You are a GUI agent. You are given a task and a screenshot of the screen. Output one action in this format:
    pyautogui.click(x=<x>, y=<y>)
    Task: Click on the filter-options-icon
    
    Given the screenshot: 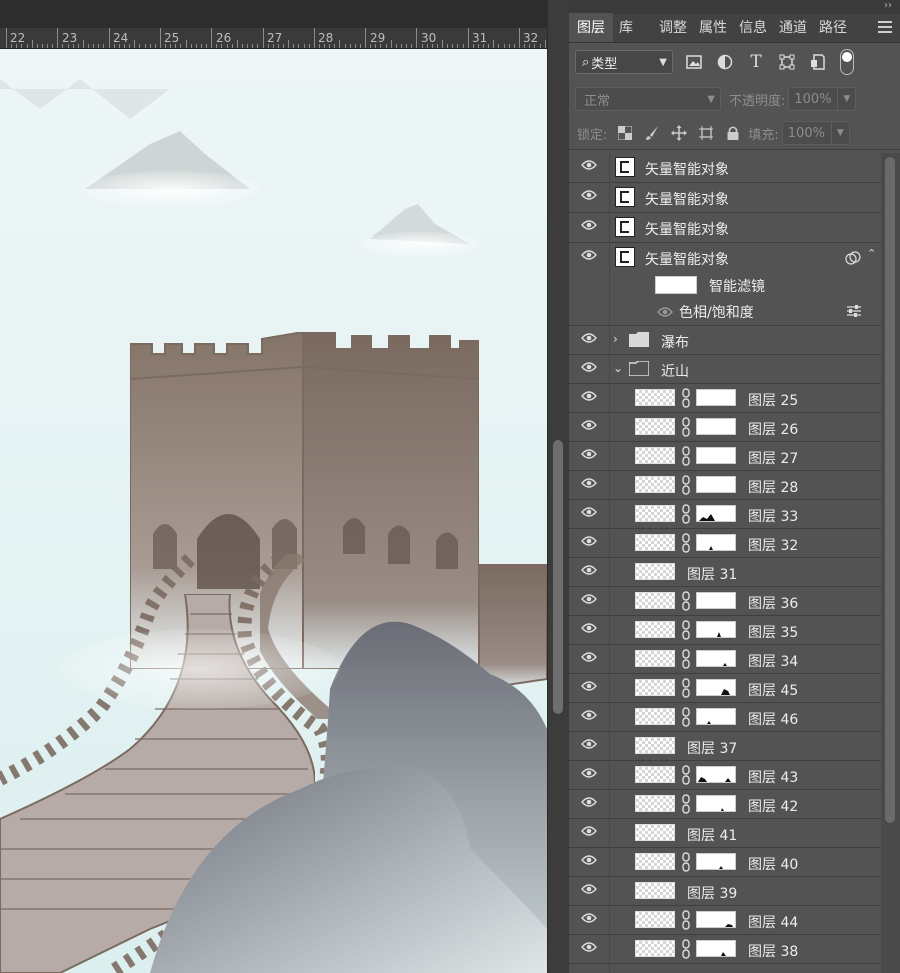 What is the action you would take?
    pyautogui.click(x=854, y=311)
    